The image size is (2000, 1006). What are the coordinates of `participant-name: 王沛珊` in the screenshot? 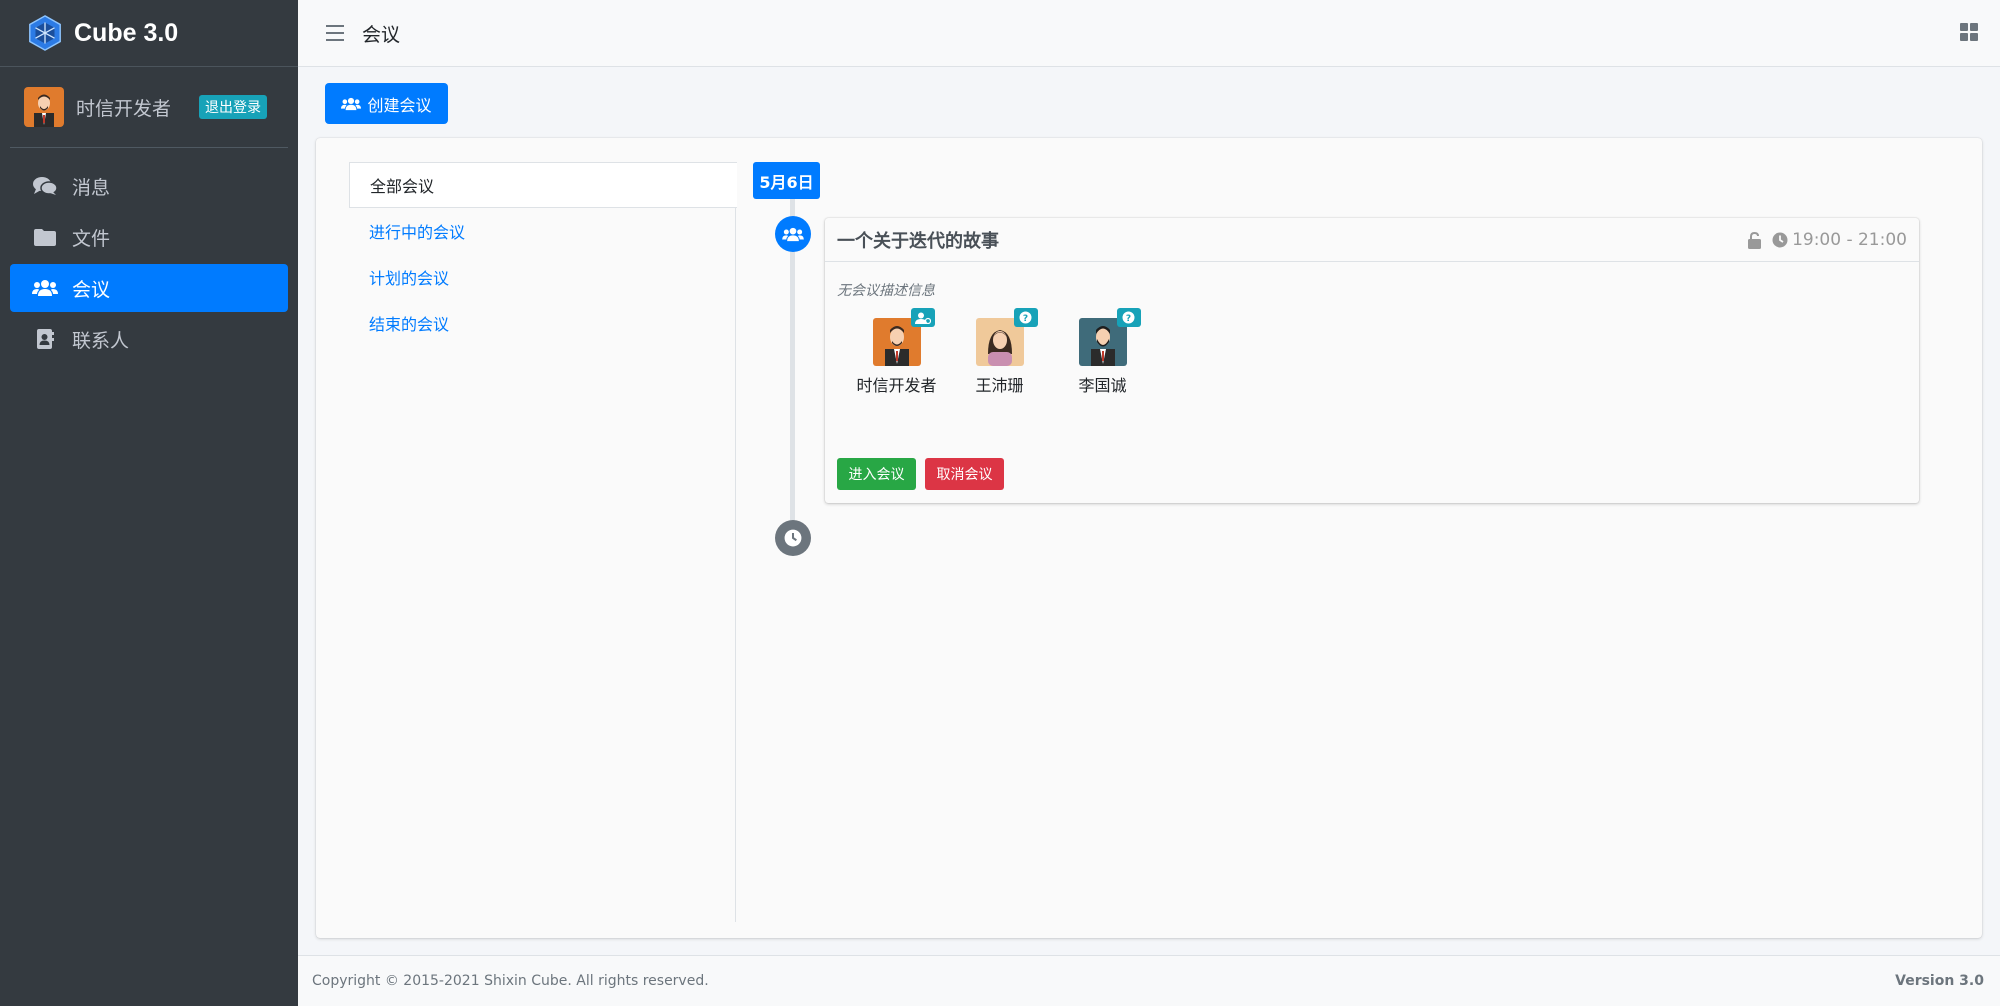 It's located at (999, 385).